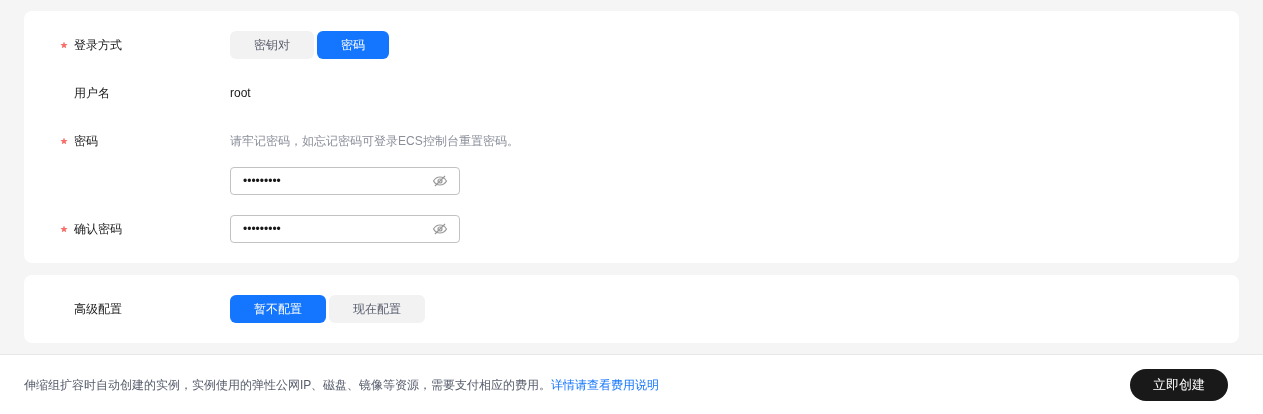 Image resolution: width=1263 pixels, height=414 pixels. Describe the element at coordinates (377, 309) in the screenshot. I see `option-tab: 现在配置` at that location.